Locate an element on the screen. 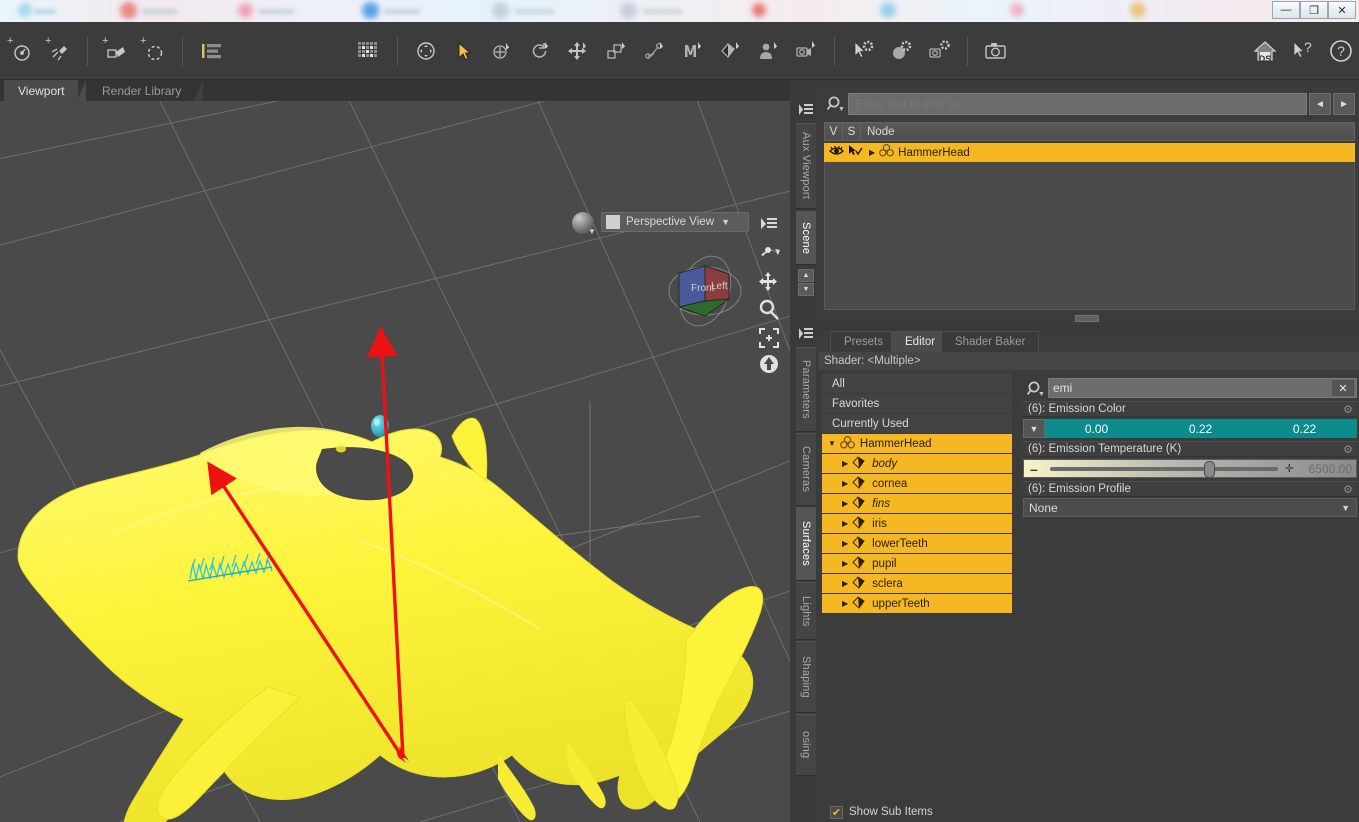 The height and width of the screenshot is (822, 1359). help-circle-icon: ? is located at coordinates (1341, 51).